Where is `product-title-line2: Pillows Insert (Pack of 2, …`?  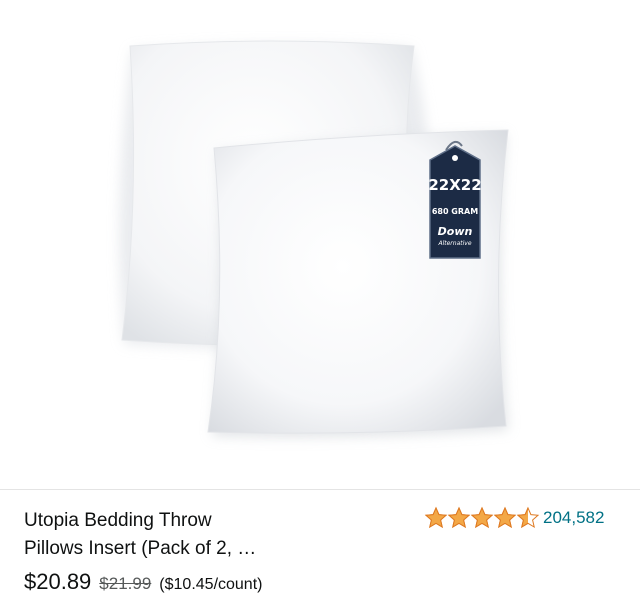
product-title-line2: Pillows Insert (Pack of 2, … is located at coordinates (189, 549).